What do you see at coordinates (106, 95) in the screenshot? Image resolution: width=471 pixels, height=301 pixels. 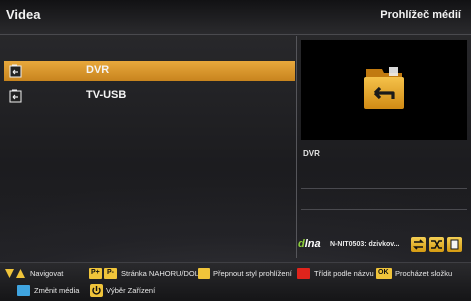 I see `list-item-label: TV-USB` at bounding box center [106, 95].